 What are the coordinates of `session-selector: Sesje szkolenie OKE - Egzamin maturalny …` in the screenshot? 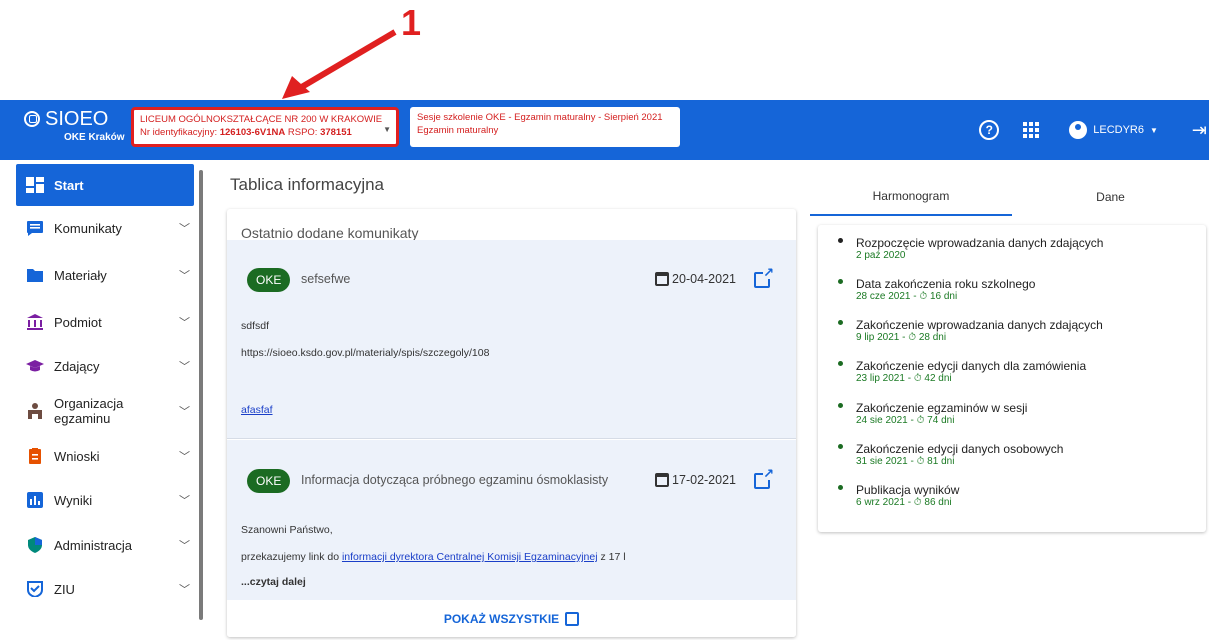 It's located at (545, 127).